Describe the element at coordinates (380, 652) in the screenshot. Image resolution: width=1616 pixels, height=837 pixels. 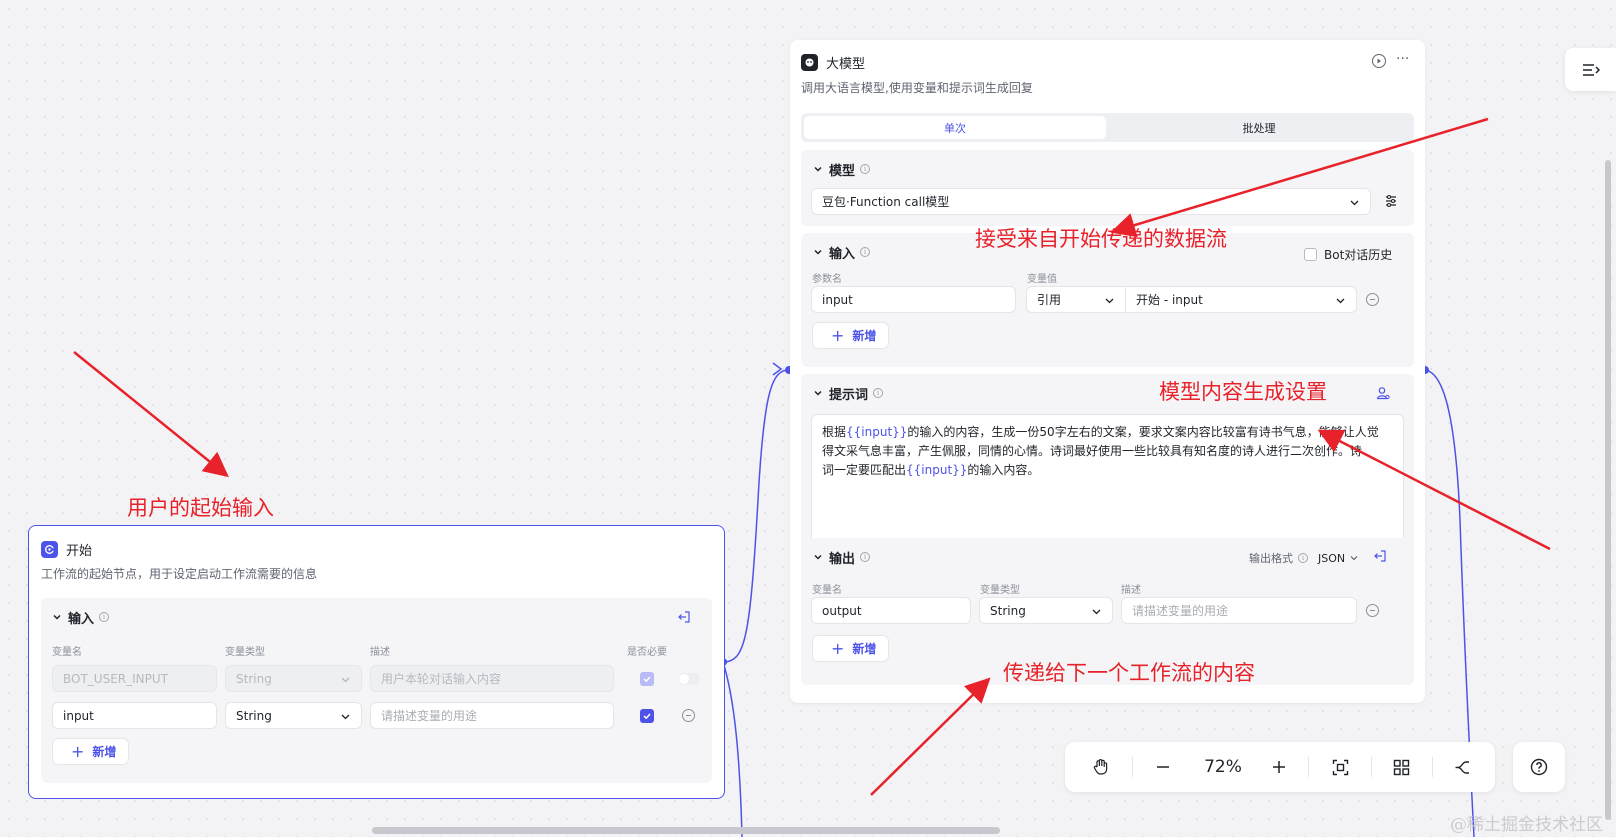
I see `col-desc: 描述` at that location.